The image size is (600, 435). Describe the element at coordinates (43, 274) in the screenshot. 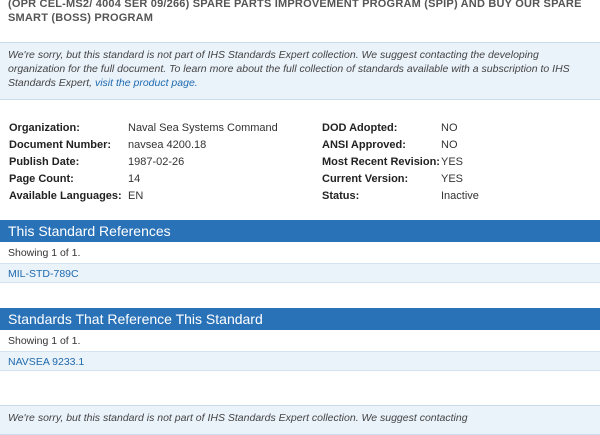

I see `reference-link: MIL-STD-789C` at that location.